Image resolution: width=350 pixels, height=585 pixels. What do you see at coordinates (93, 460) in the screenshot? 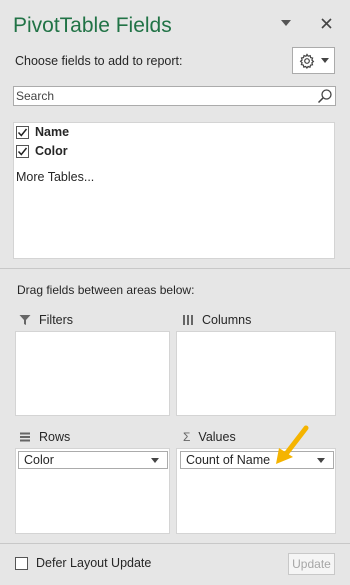
I see `rows-field-pill: Color` at bounding box center [93, 460].